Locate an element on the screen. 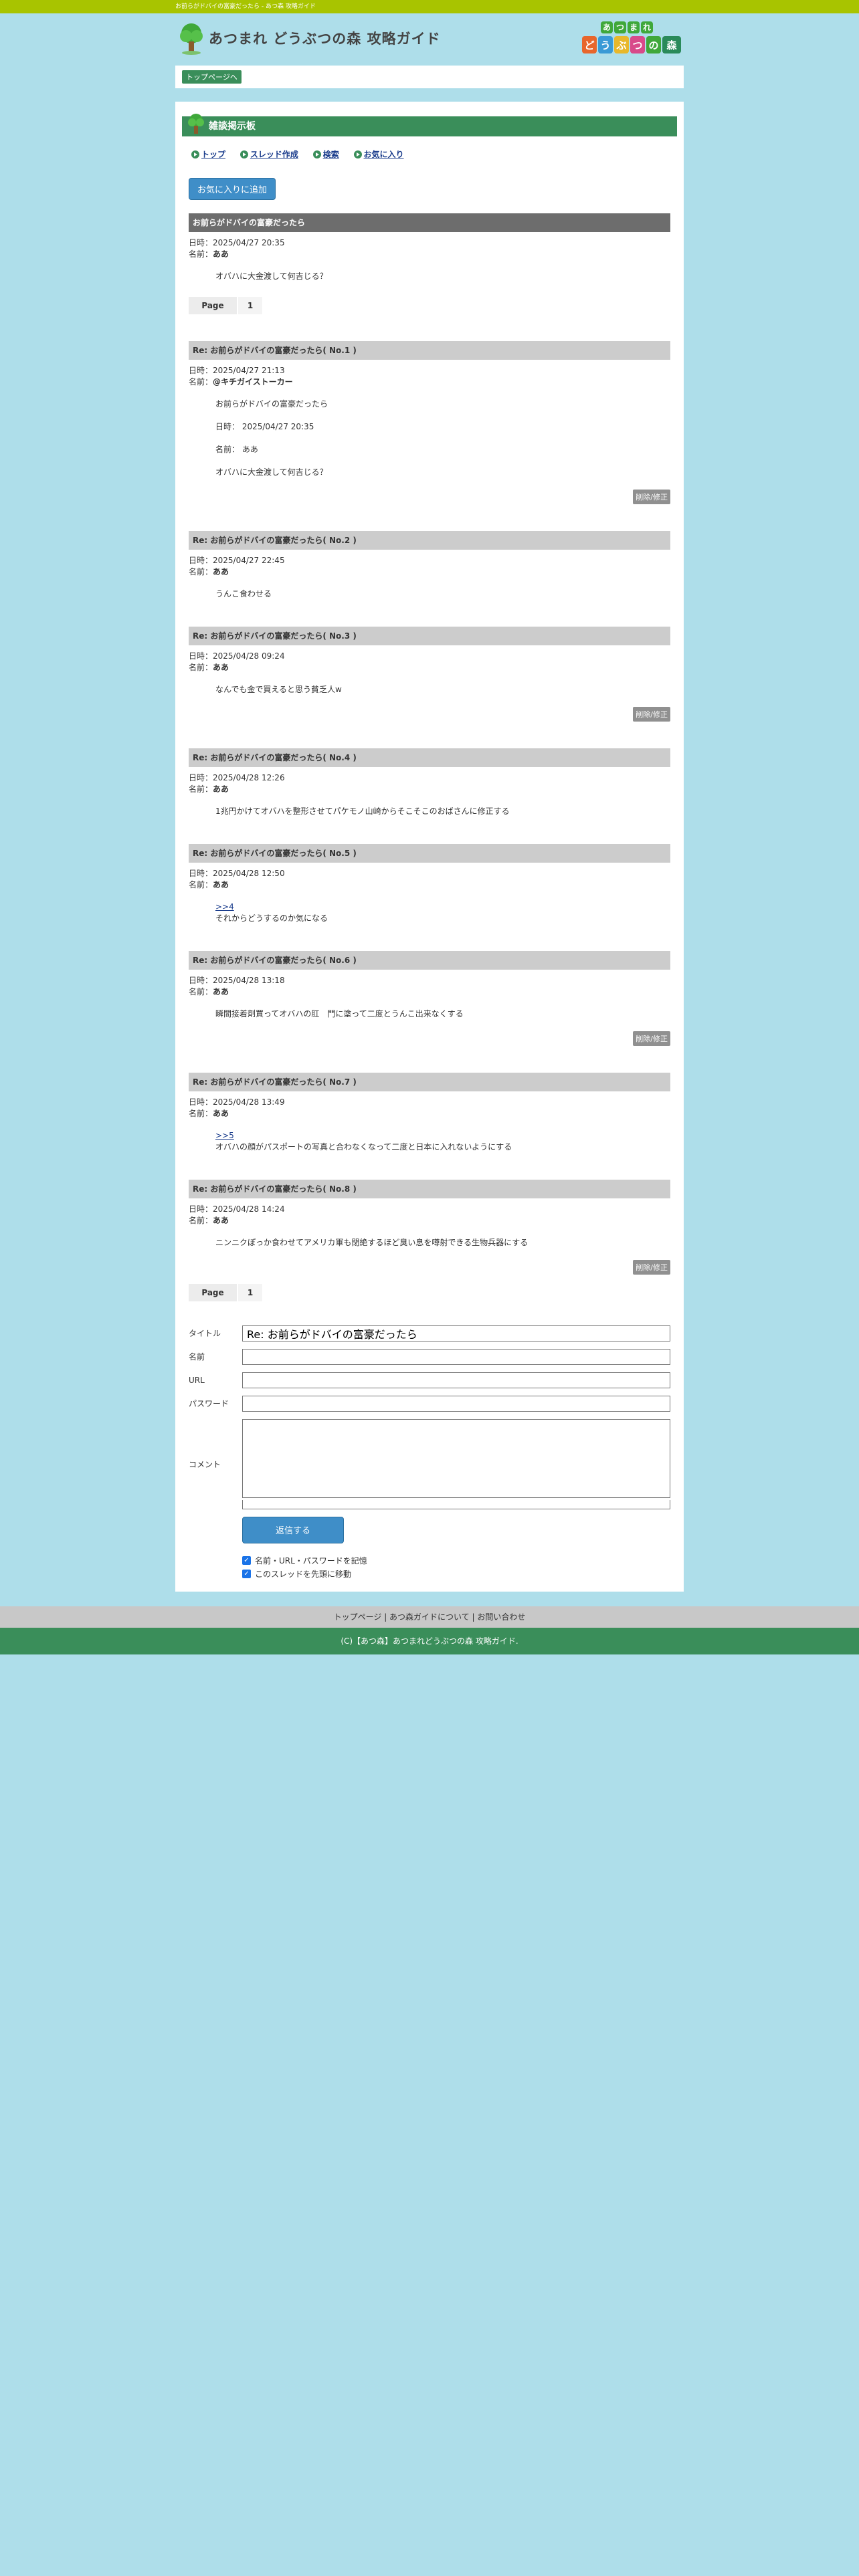 The height and width of the screenshot is (2576, 859). parent-post-author: ああ is located at coordinates (221, 254).